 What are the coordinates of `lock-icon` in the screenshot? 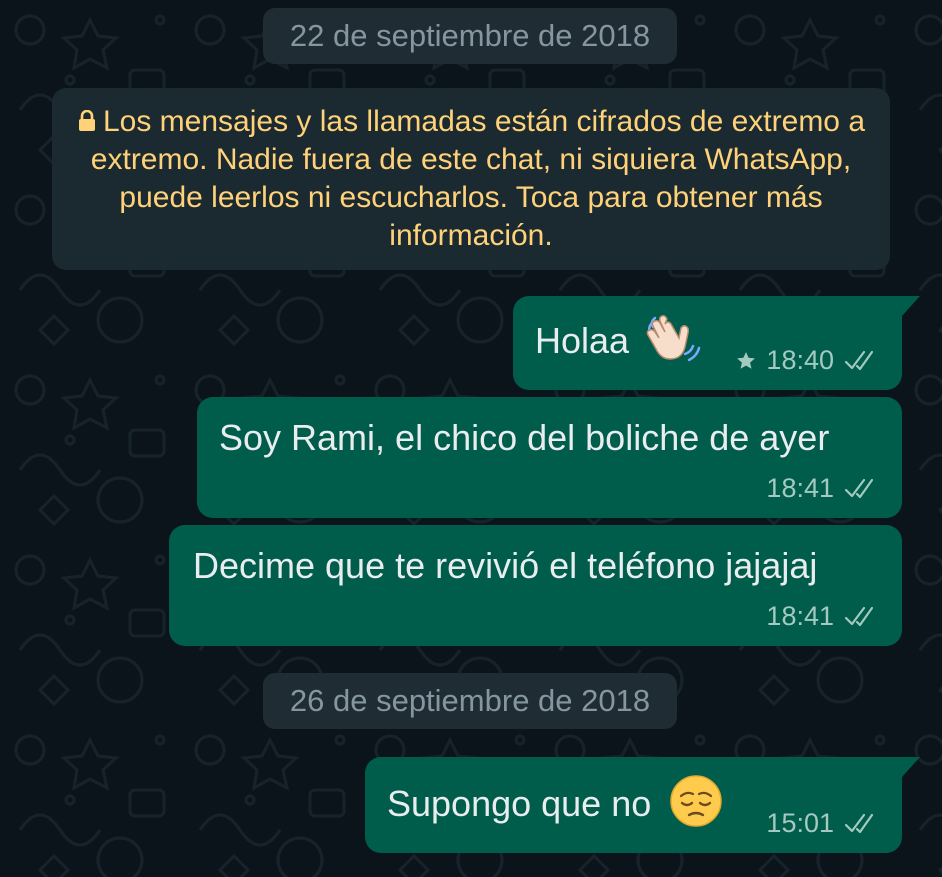 It's located at (86, 120).